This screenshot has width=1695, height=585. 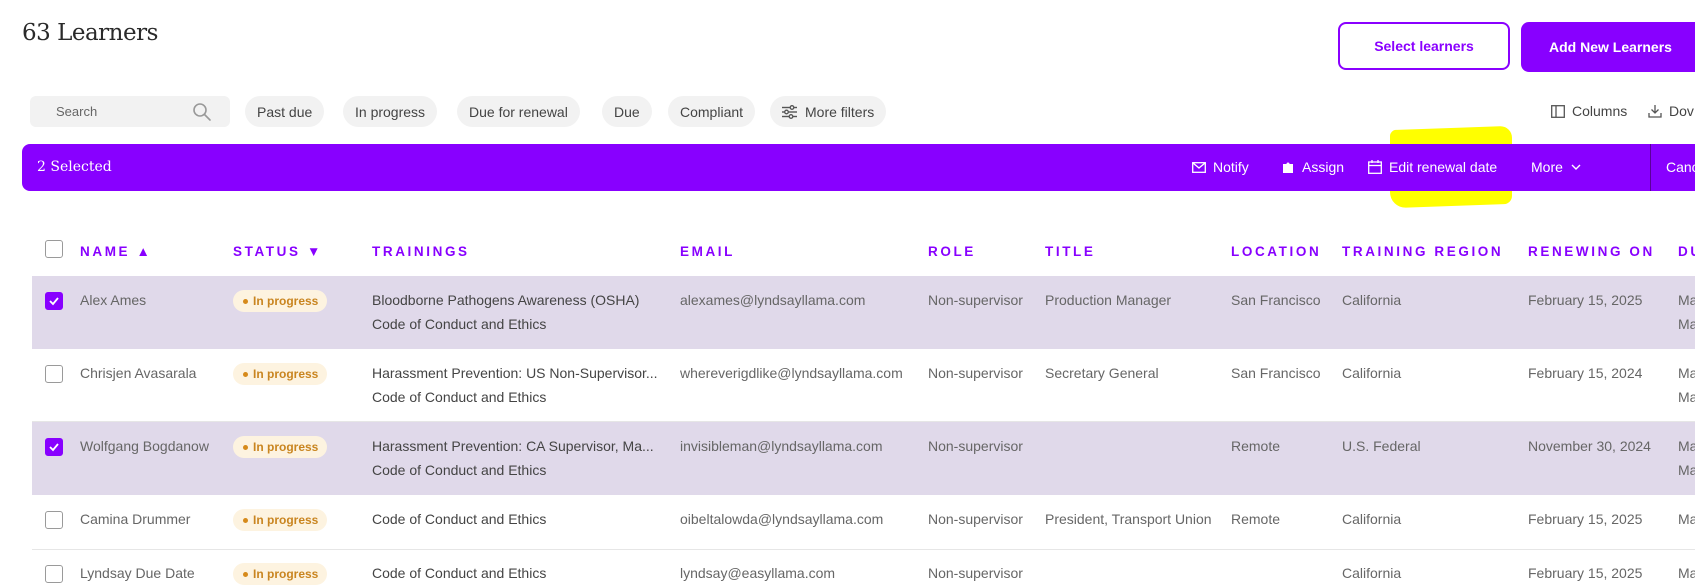 I want to click on puzzle-icon, so click(x=1288, y=167).